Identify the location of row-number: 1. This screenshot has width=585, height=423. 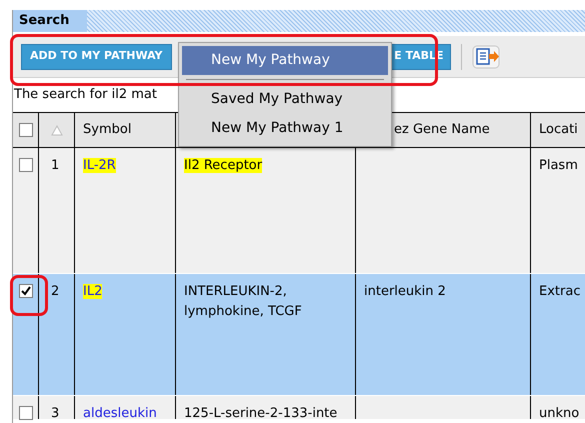
(55, 165).